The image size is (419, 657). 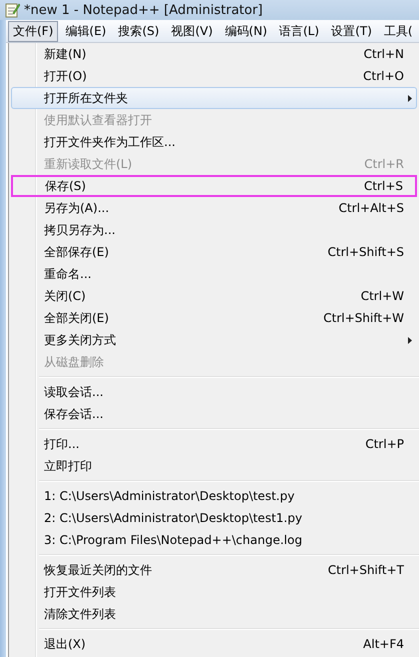 What do you see at coordinates (214, 318) in the screenshot?
I see `menu-item: 全部关闭(E) Ctrl+Shift+W` at bounding box center [214, 318].